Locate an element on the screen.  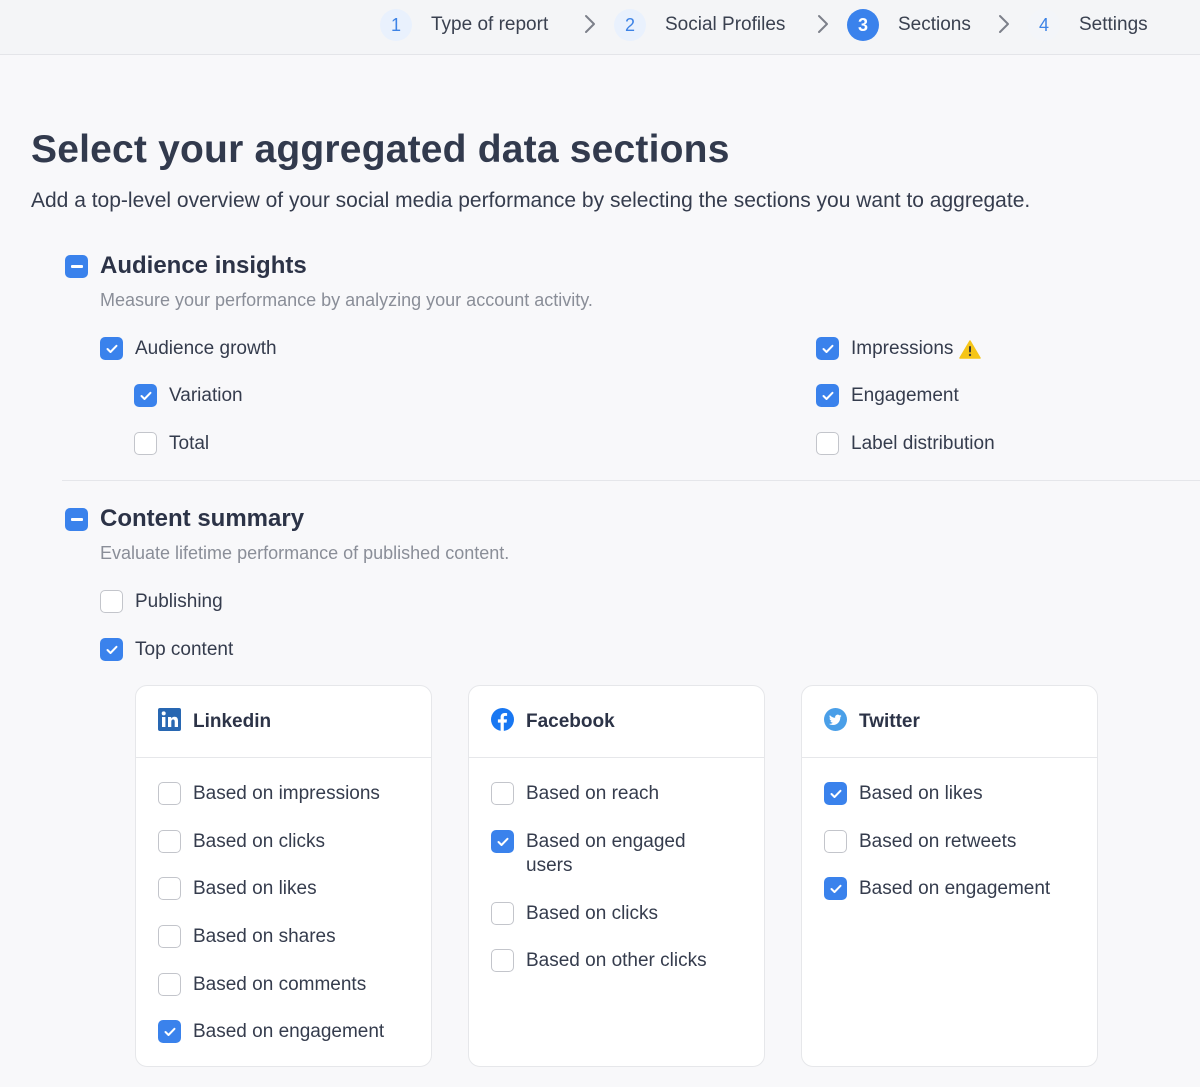
option-label: Engagement is located at coordinates (905, 395).